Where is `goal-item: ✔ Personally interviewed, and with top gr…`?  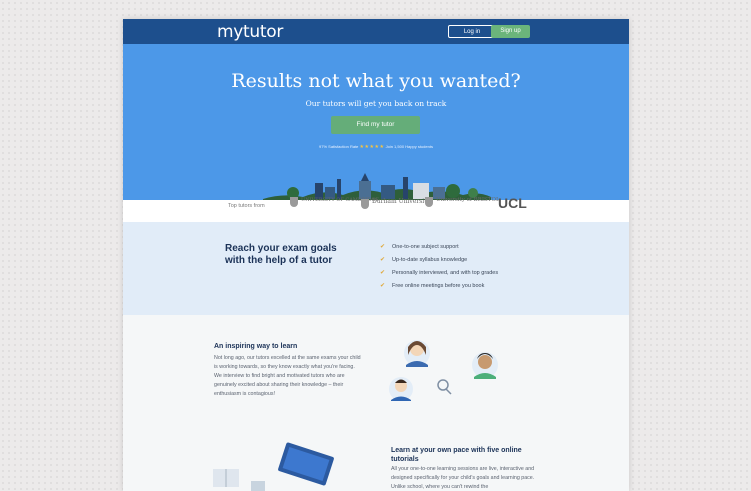
goal-item: ✔ Personally interviewed, and with top gr… is located at coordinates (439, 273).